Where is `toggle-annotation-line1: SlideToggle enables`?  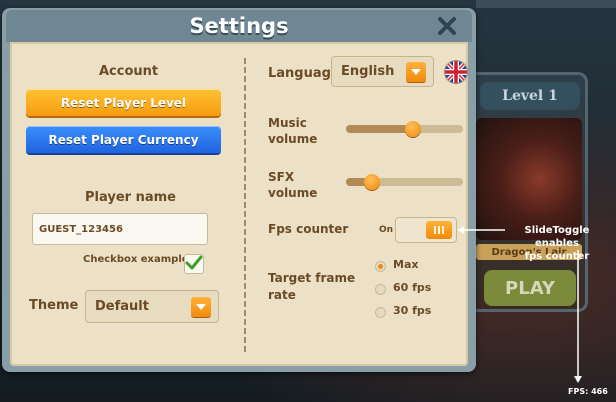
toggle-annotation-line1: SlideToggle enables is located at coordinates (557, 237).